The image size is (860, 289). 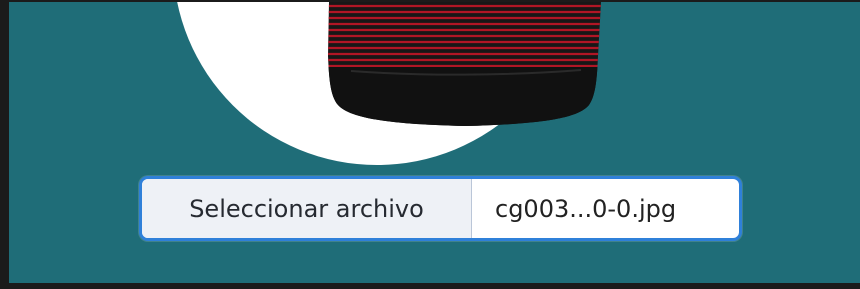 I want to click on selected-file-name: cg003...0-0.jpg, so click(x=586, y=208).